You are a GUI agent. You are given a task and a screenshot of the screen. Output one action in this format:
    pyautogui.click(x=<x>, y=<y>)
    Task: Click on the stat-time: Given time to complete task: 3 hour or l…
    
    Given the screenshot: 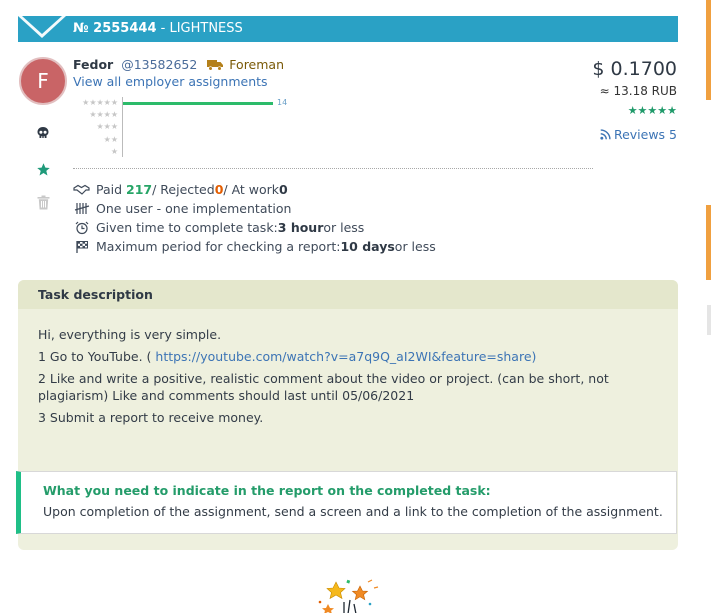 What is the action you would take?
    pyautogui.click(x=254, y=227)
    